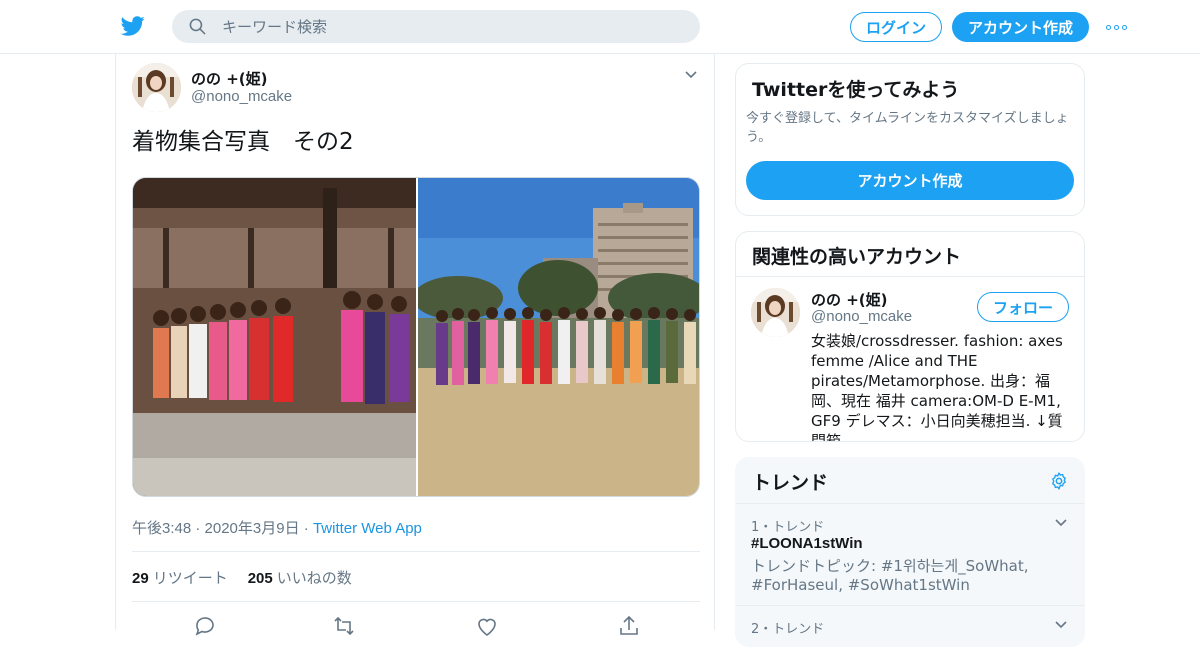 This screenshot has width=1200, height=647. I want to click on tweet-actions, so click(416, 629).